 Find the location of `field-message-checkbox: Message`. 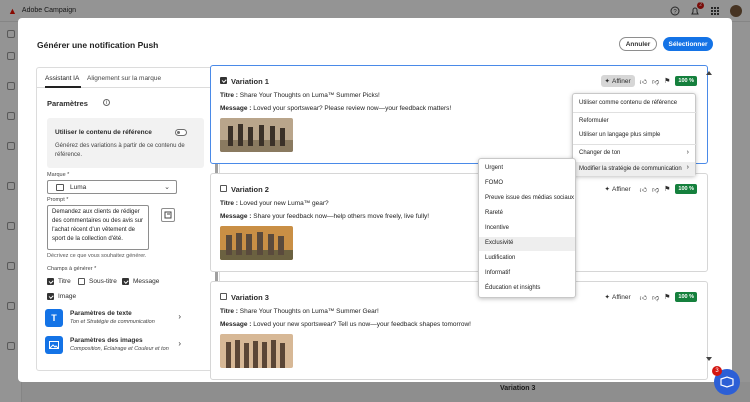

field-message-checkbox: Message is located at coordinates (140, 281).